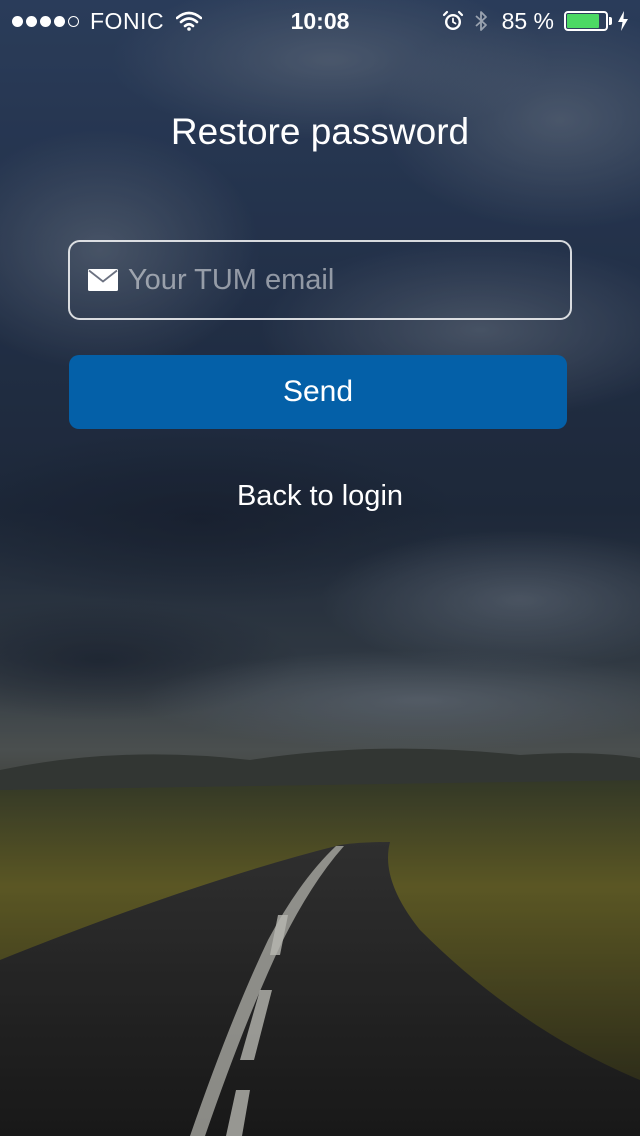 Image resolution: width=640 pixels, height=1136 pixels. I want to click on alarm-icon, so click(452, 20).